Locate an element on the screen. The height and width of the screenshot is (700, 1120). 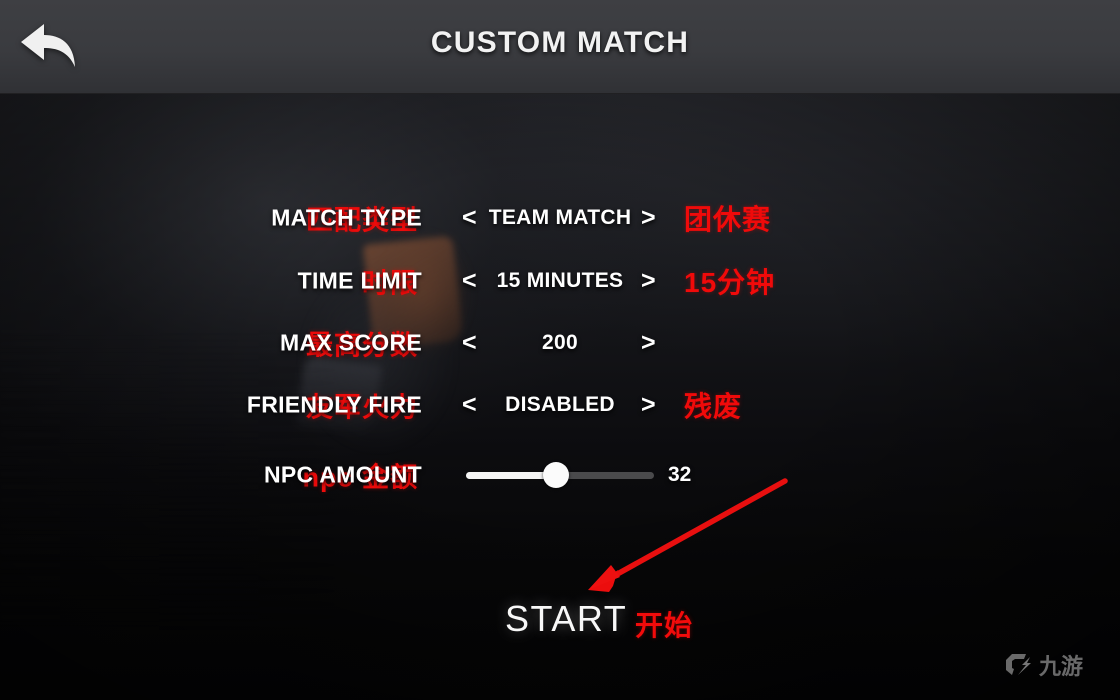
option-label-time-limit: TIME LIMIT is located at coordinates (359, 280).